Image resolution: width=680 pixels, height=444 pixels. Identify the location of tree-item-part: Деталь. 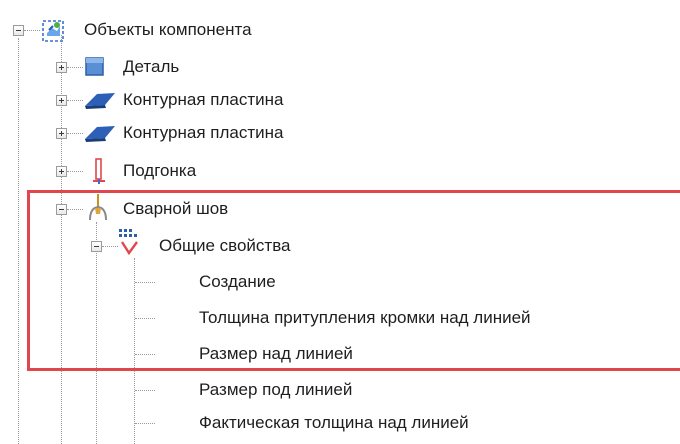
(151, 67).